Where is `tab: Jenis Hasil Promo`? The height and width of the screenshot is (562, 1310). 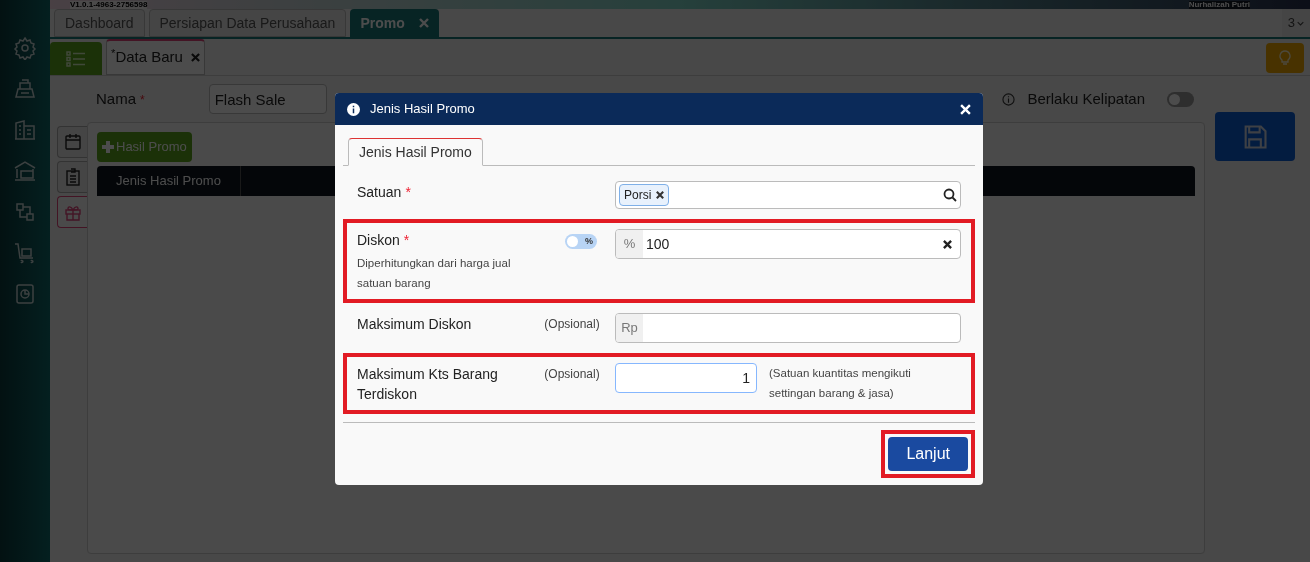
tab: Jenis Hasil Promo is located at coordinates (415, 152).